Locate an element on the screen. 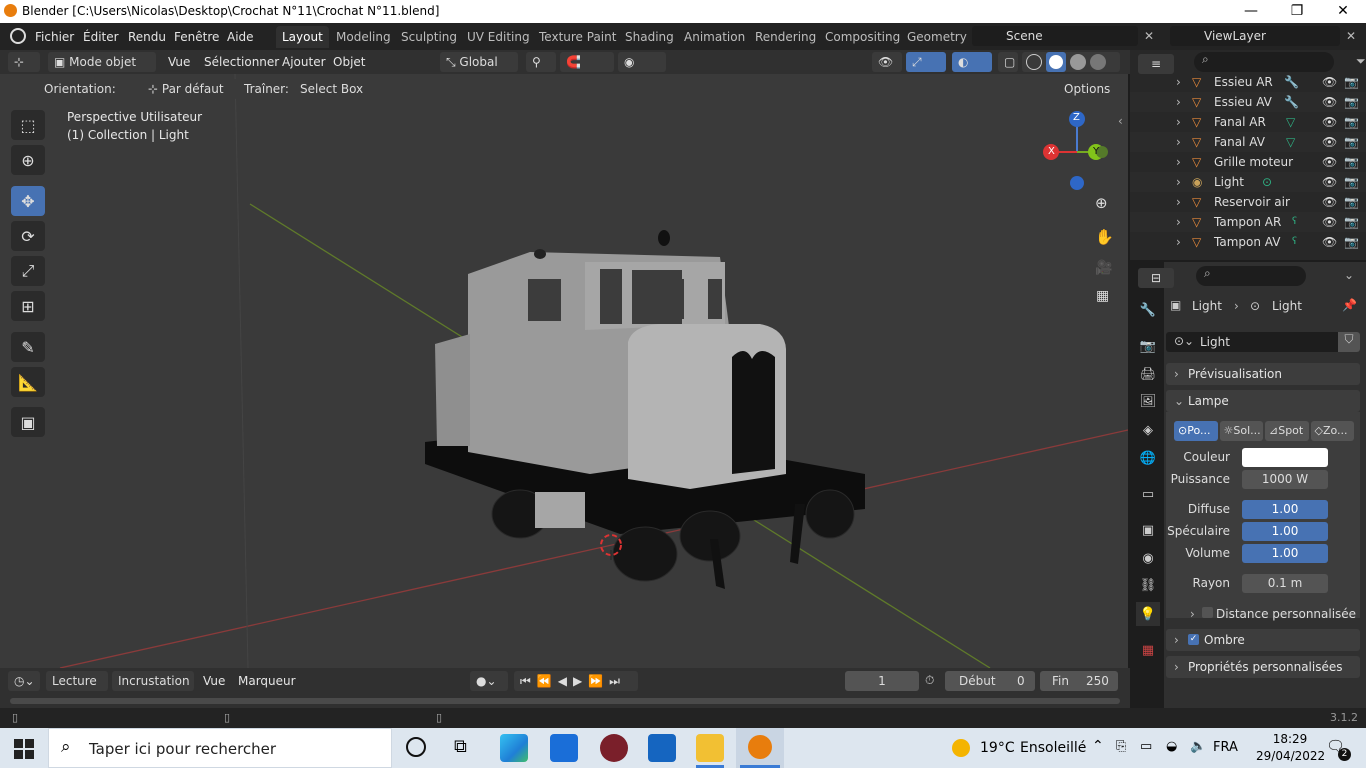 This screenshot has height=768, width=1366. mail-icon is located at coordinates (662, 748).